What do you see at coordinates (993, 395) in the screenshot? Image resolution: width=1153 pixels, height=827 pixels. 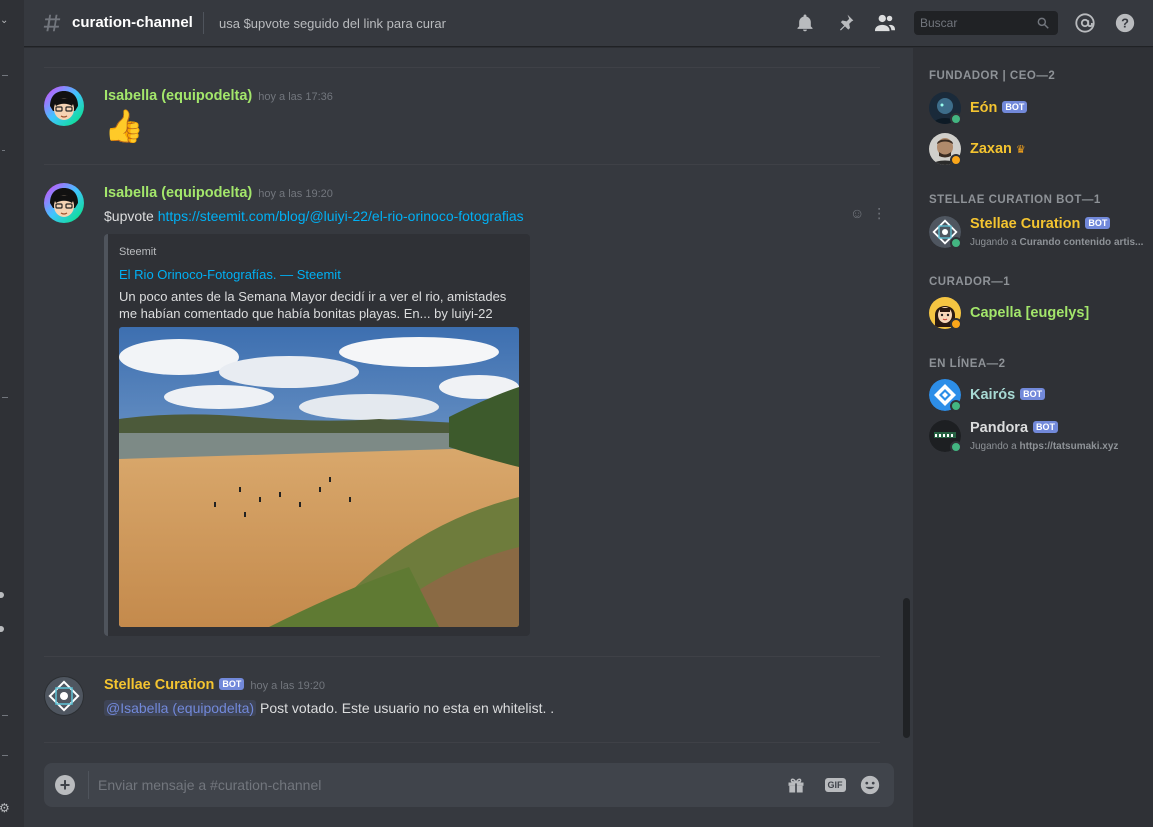 I see `member-name-text: Kairós` at bounding box center [993, 395].